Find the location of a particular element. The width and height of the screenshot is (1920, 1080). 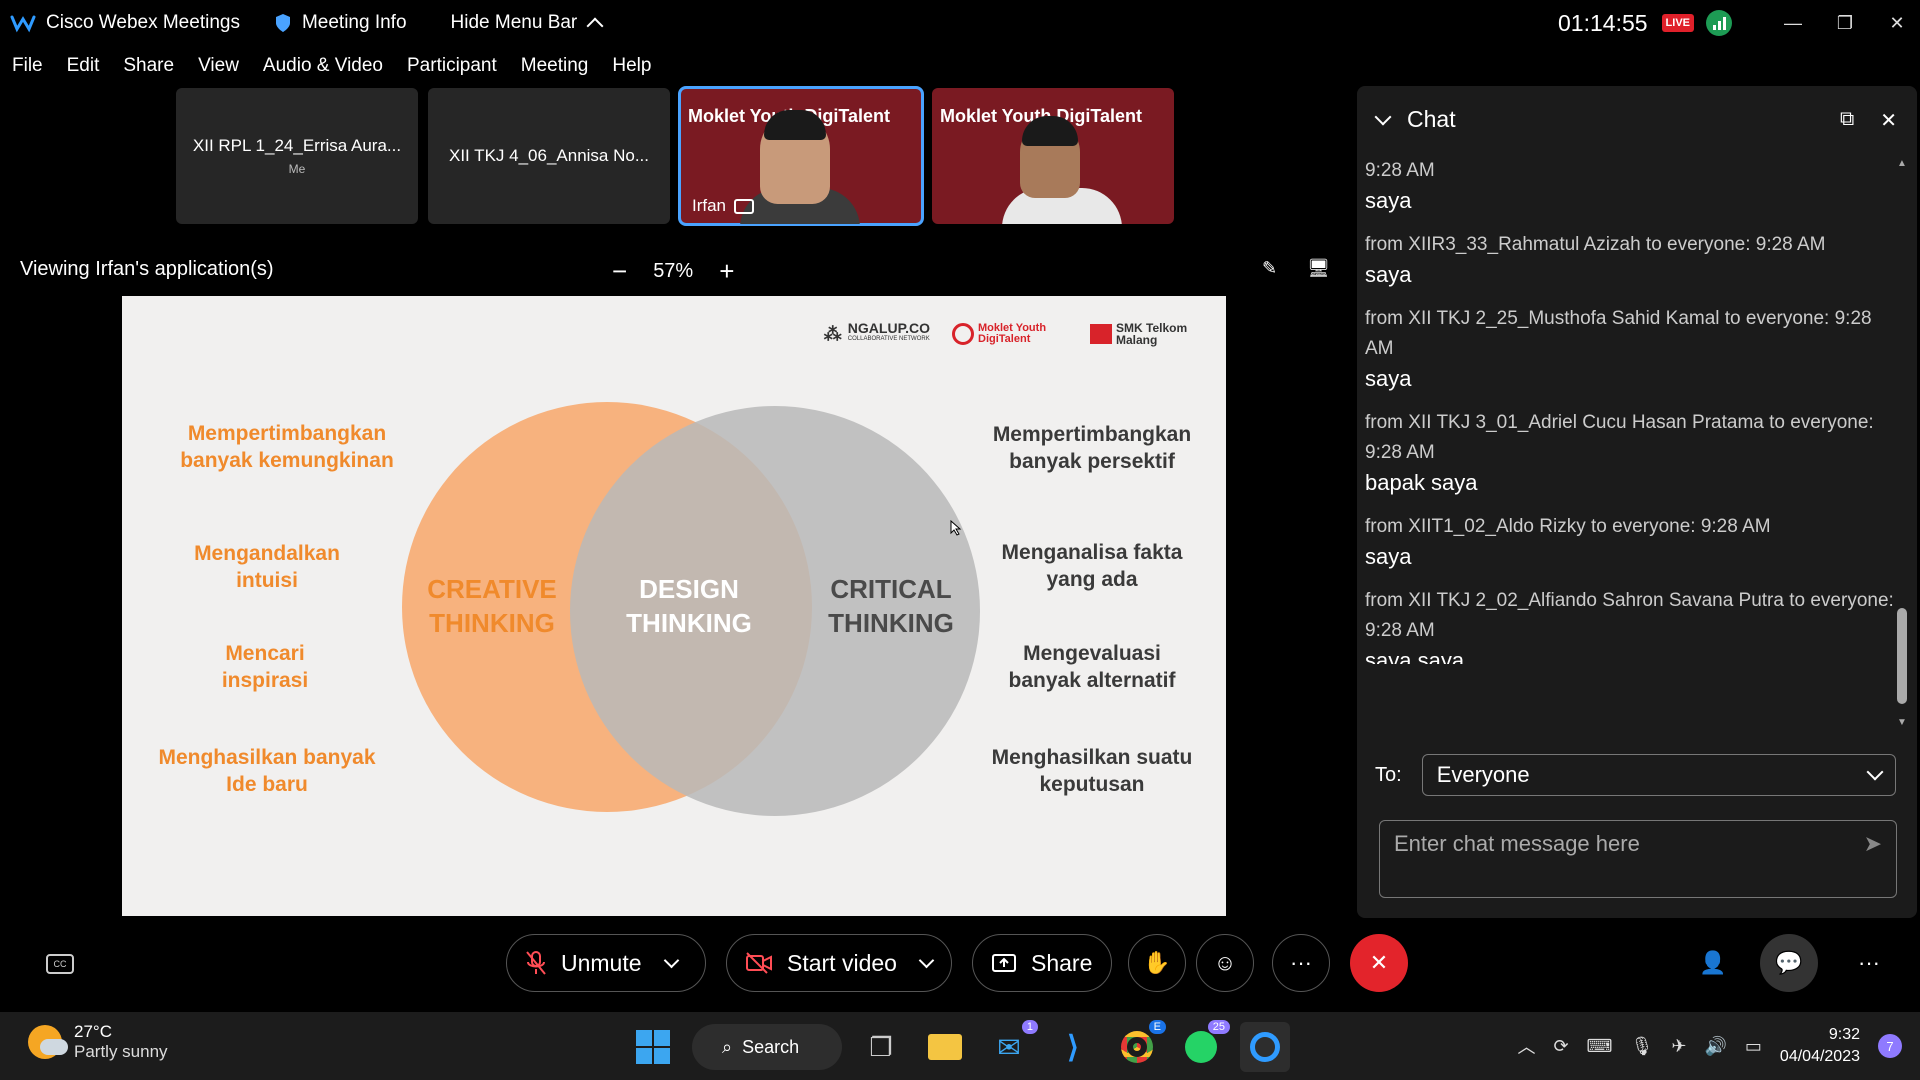

clock-area: 9:32 04/04/2023 is located at coordinates (1820, 1046).